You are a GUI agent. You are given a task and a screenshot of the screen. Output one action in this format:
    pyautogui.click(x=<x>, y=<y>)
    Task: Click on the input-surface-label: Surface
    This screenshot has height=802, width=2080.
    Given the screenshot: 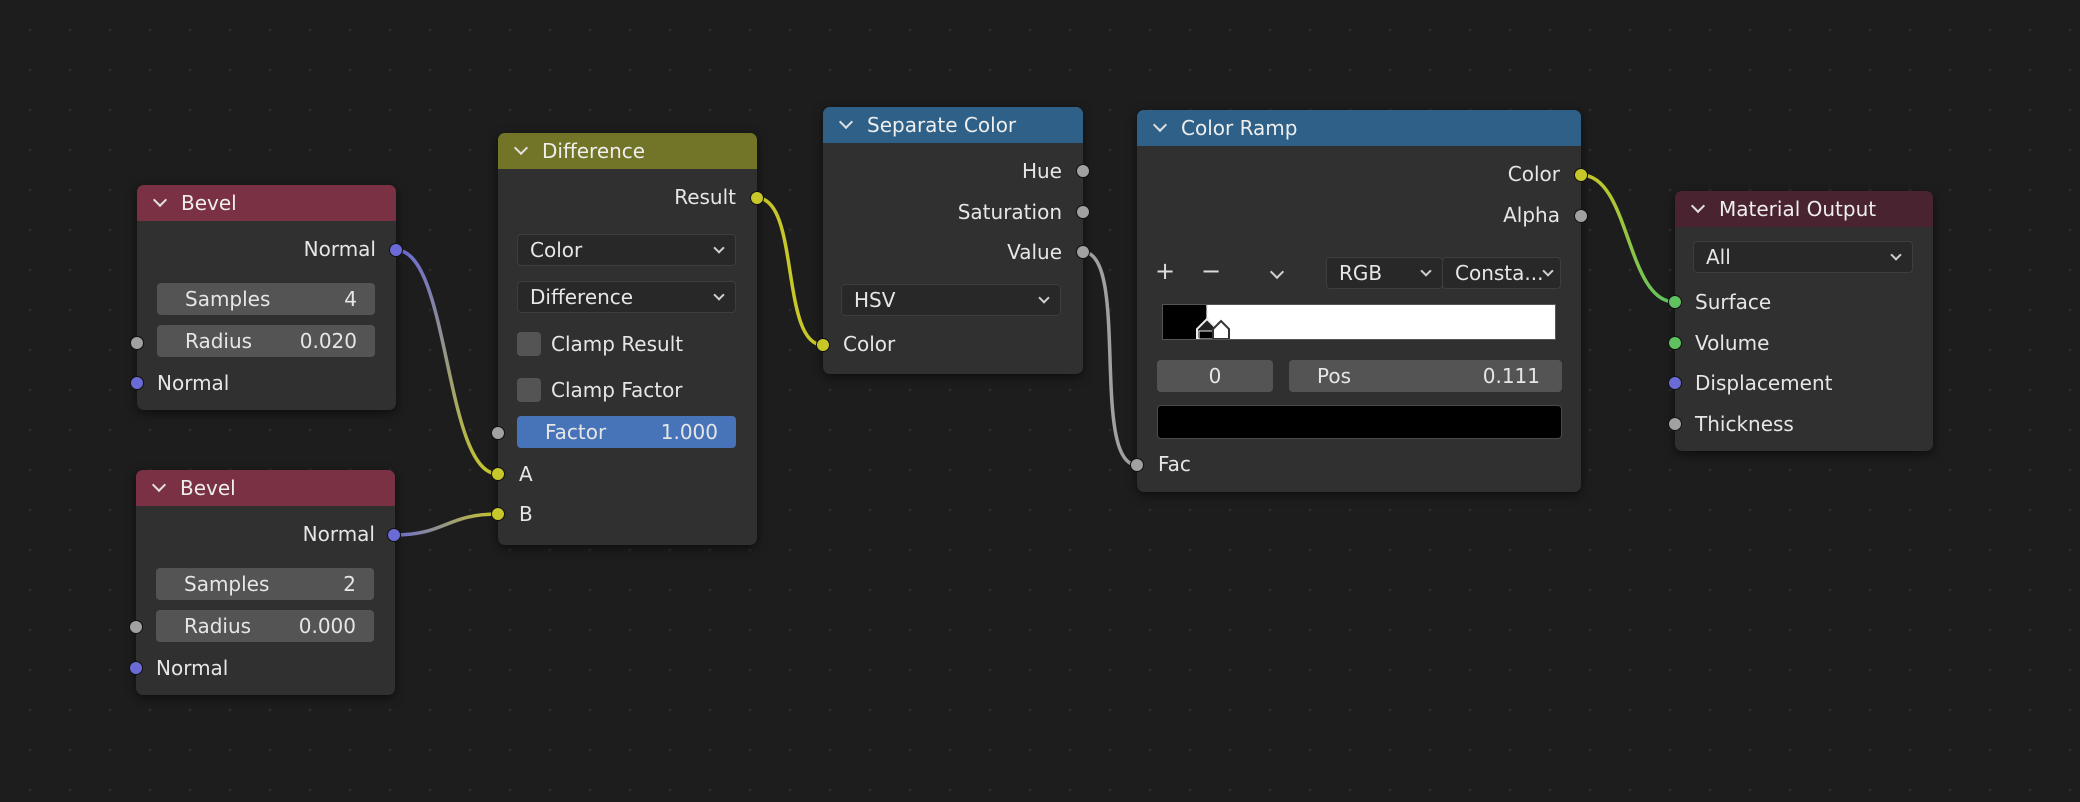 What is the action you would take?
    pyautogui.click(x=1733, y=302)
    